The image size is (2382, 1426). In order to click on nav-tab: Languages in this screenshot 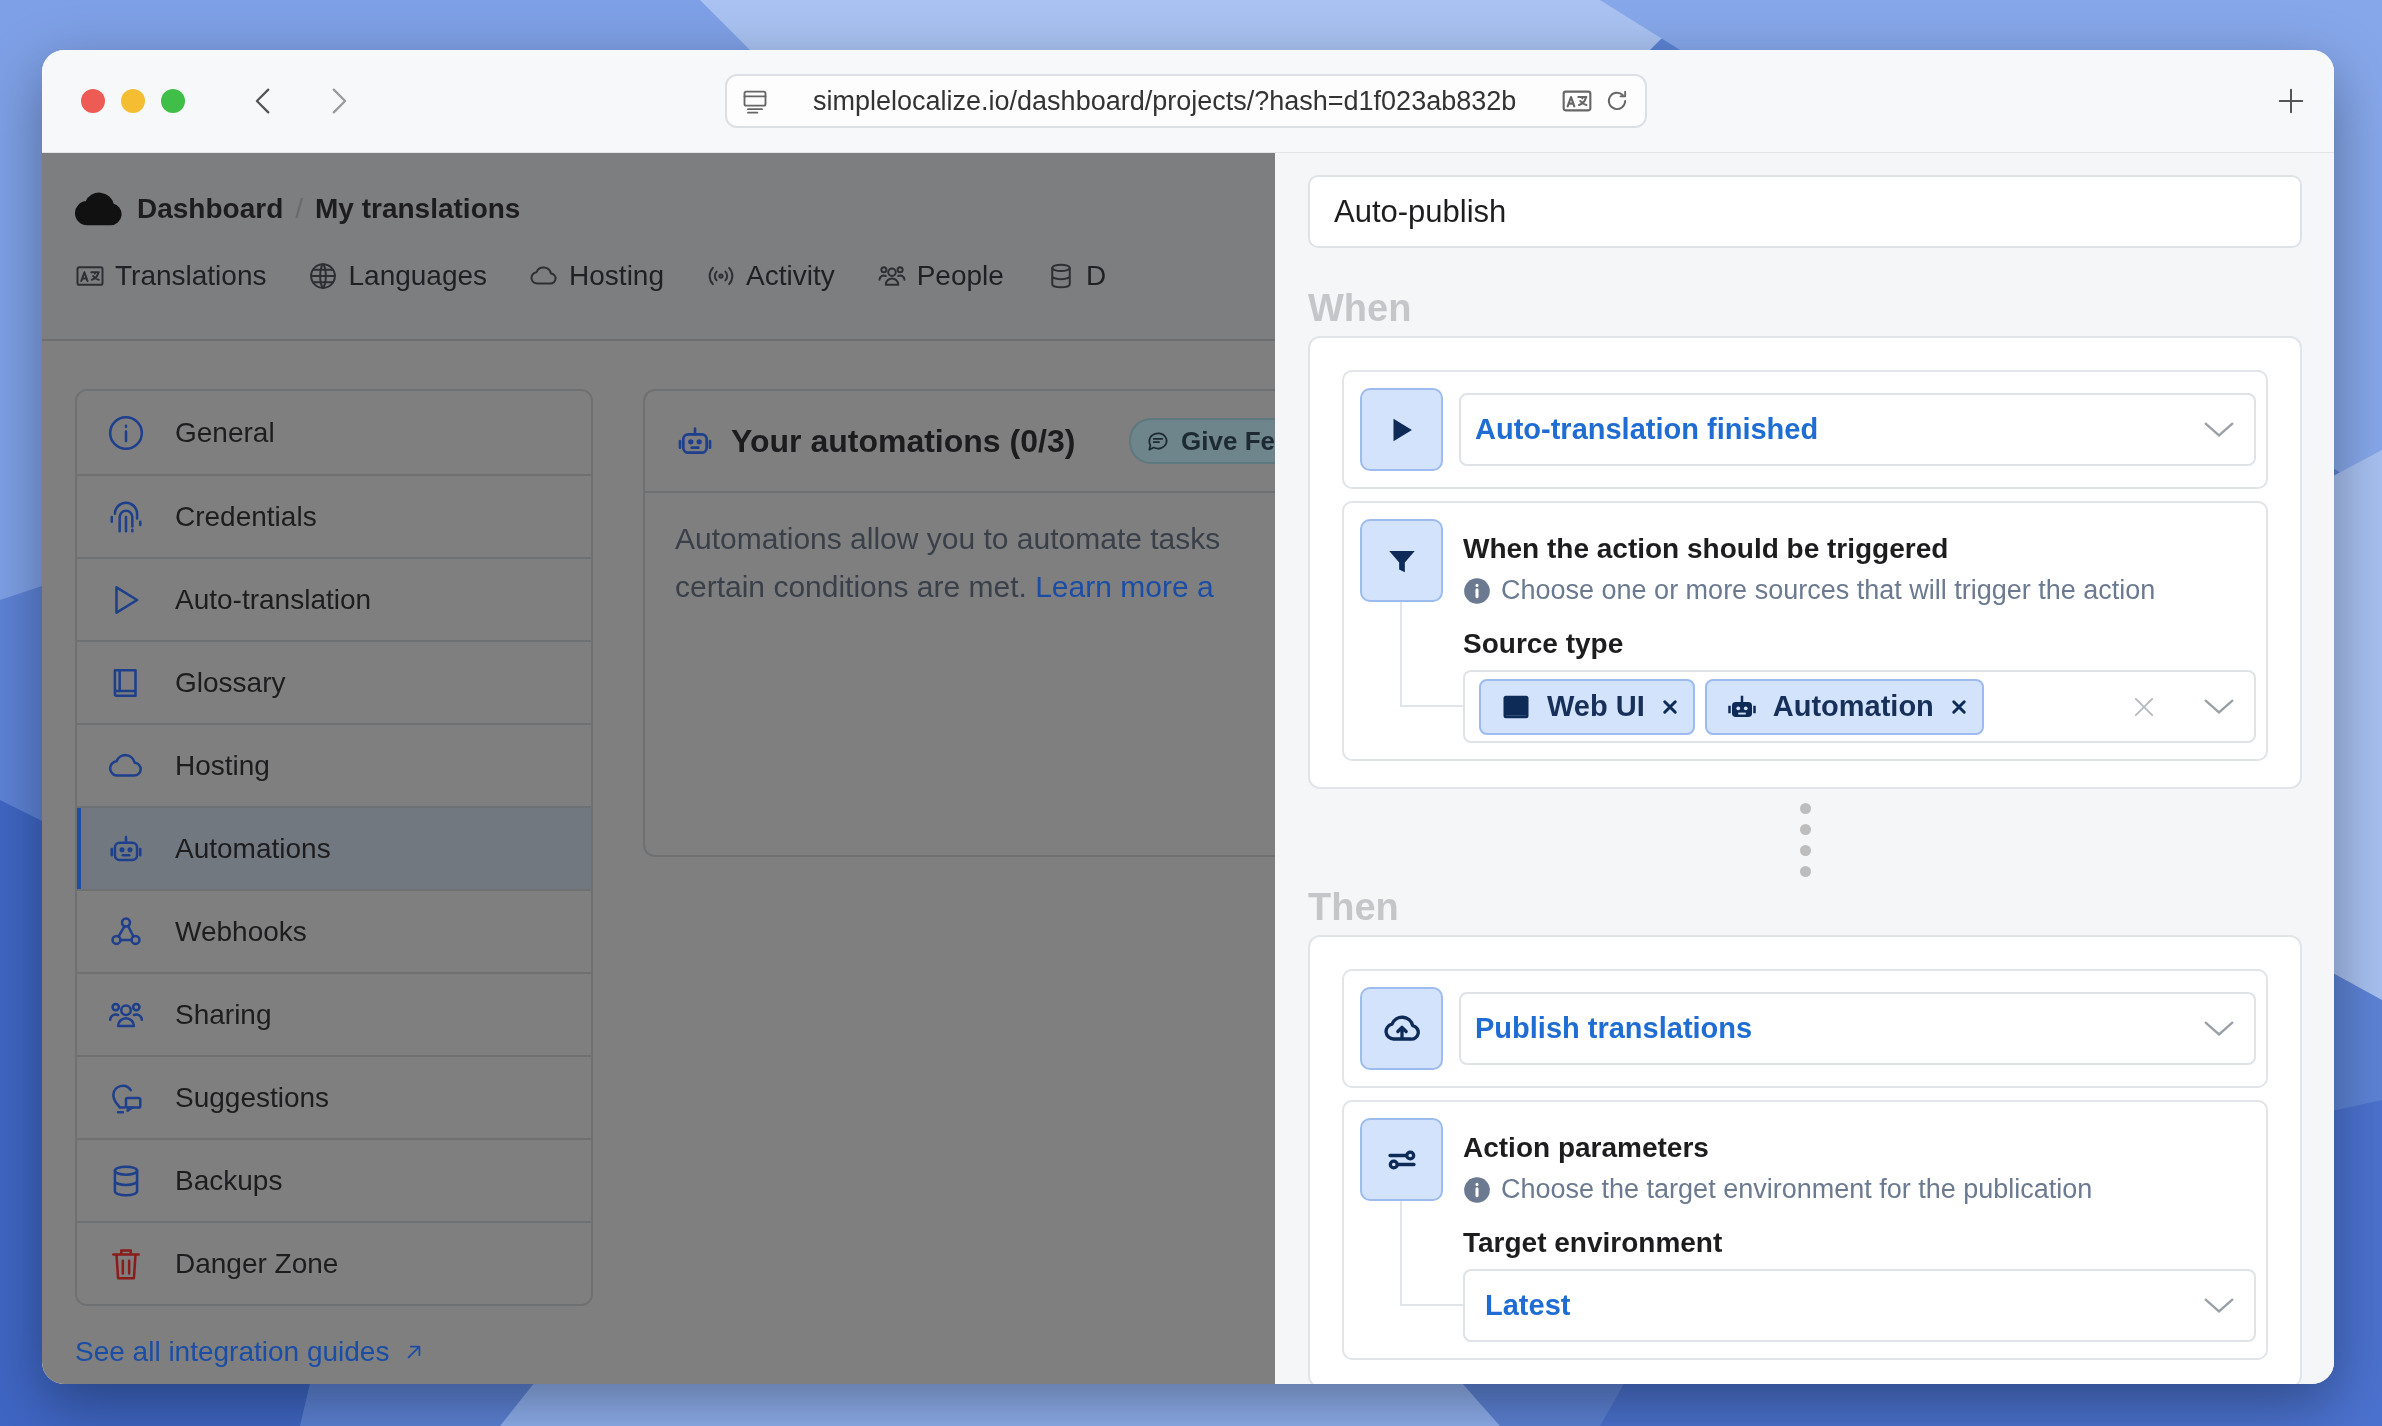, I will do `click(398, 277)`.